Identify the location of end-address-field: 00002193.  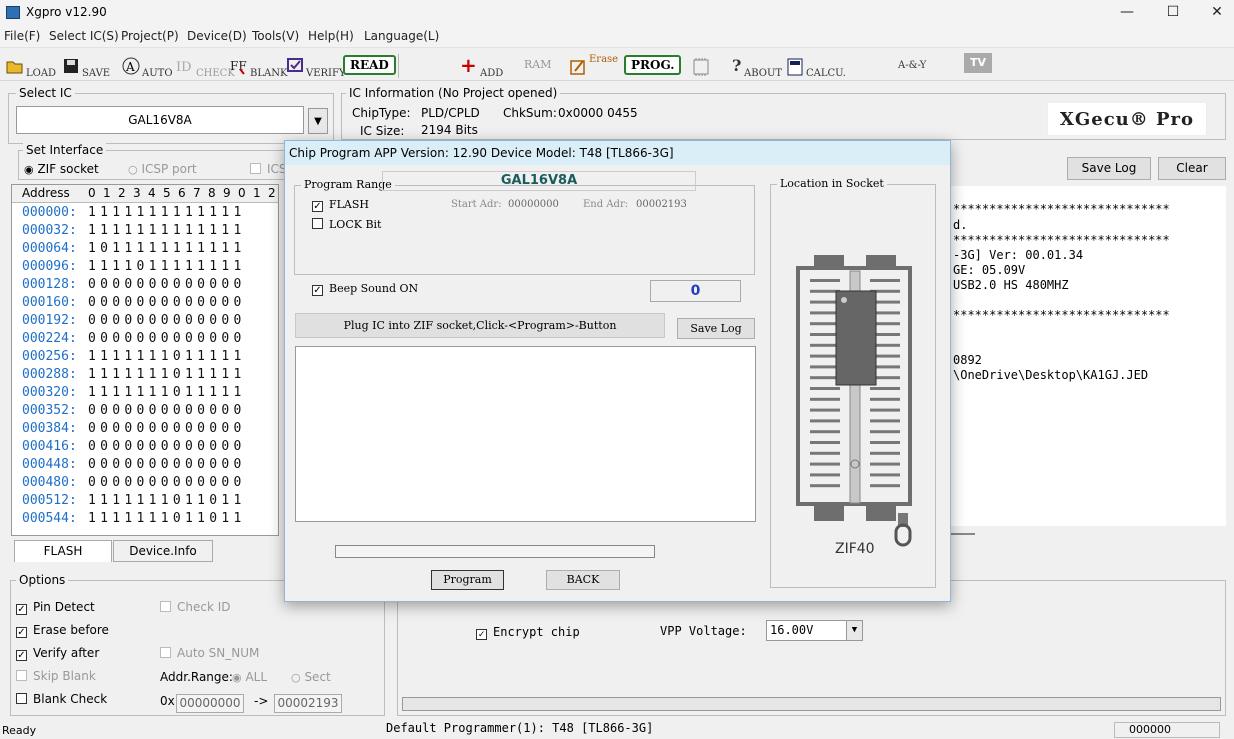
(308, 703).